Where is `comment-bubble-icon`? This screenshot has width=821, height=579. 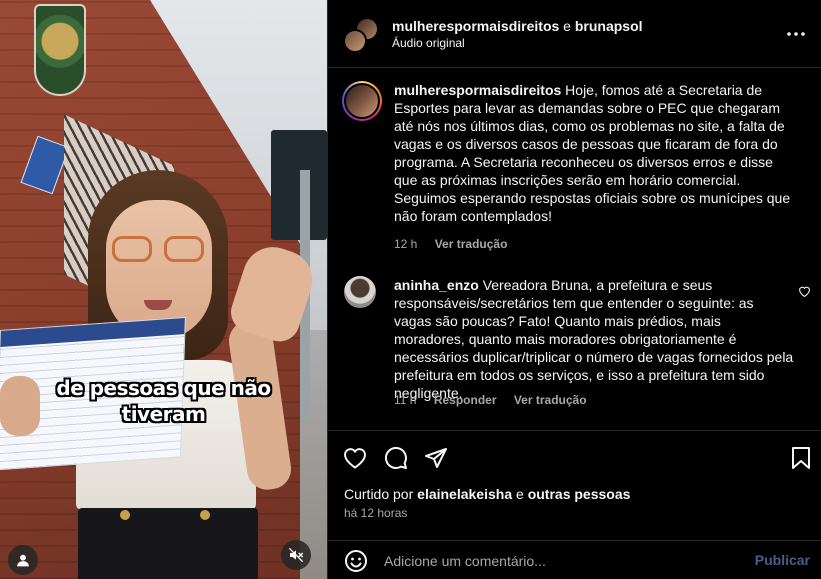 comment-bubble-icon is located at coordinates (395, 457).